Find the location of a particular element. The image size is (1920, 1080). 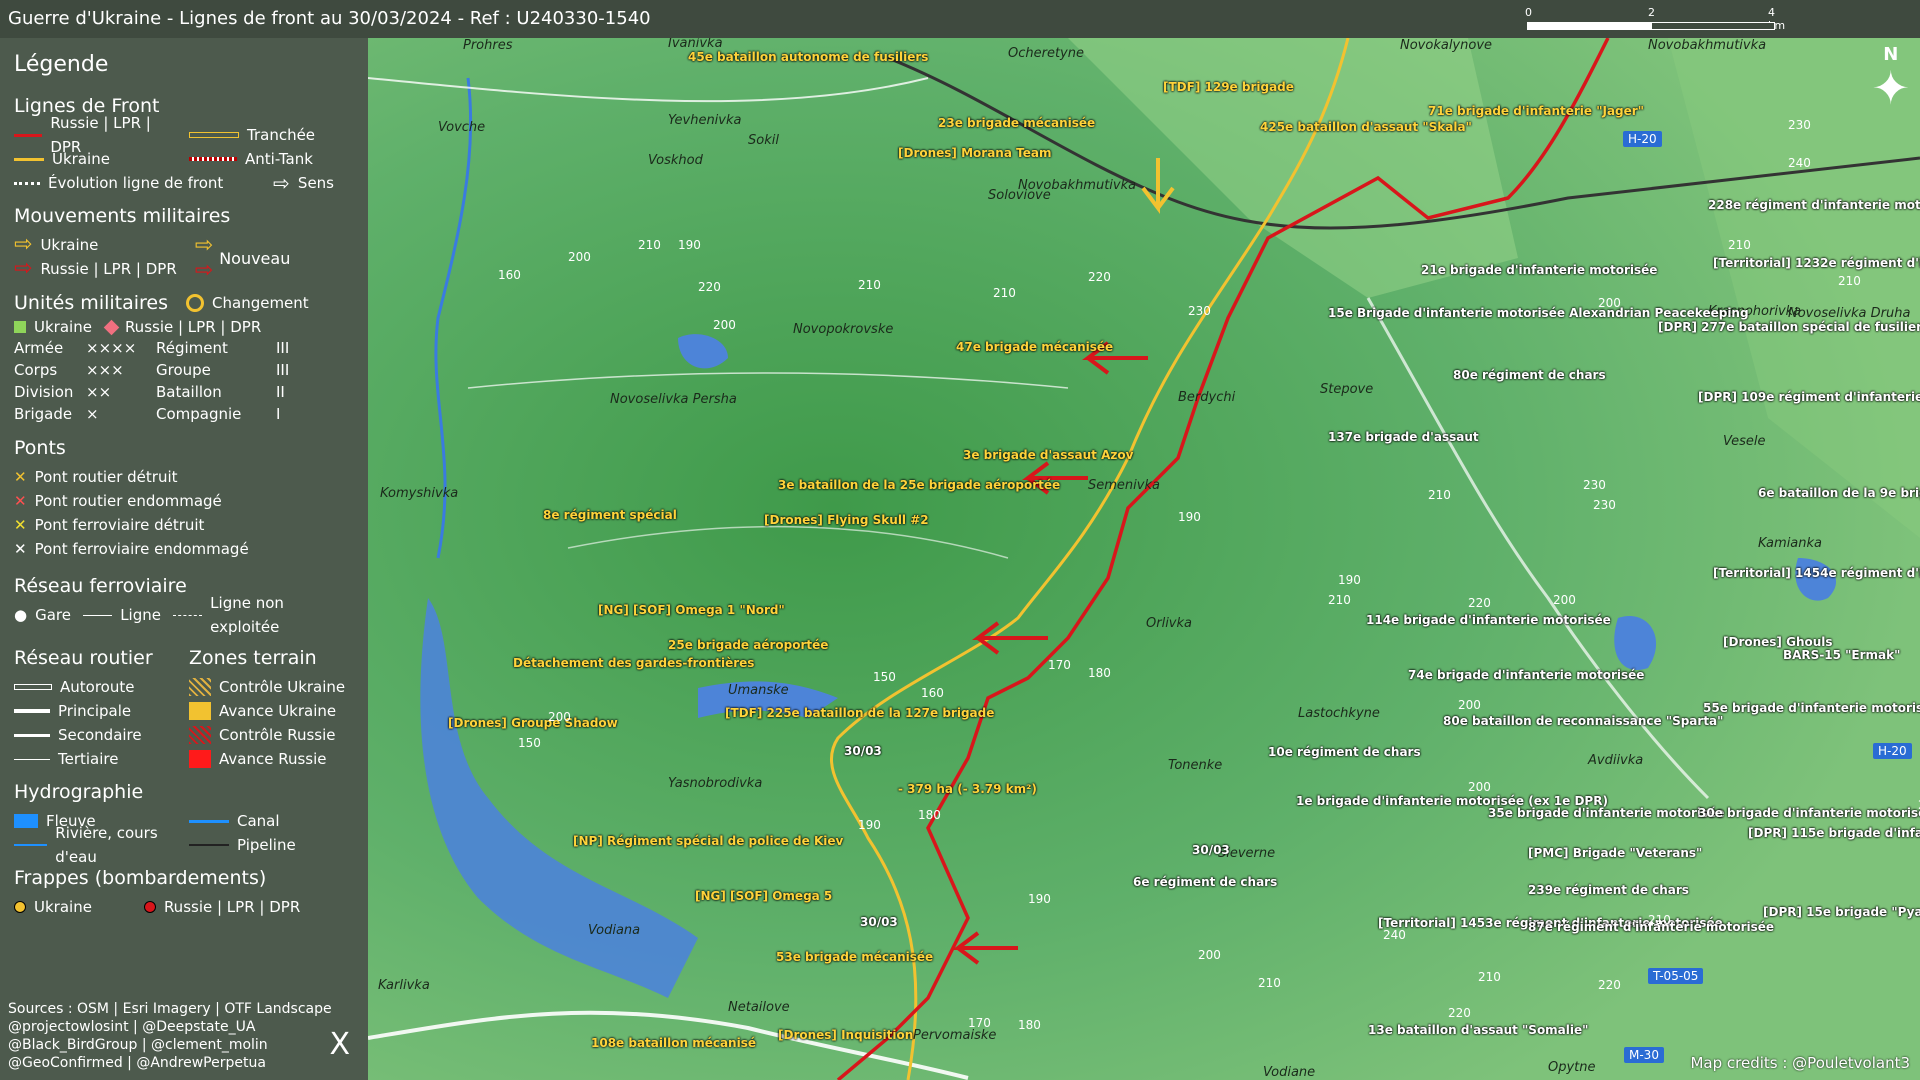

town-label: Komyshivka is located at coordinates (419, 493).